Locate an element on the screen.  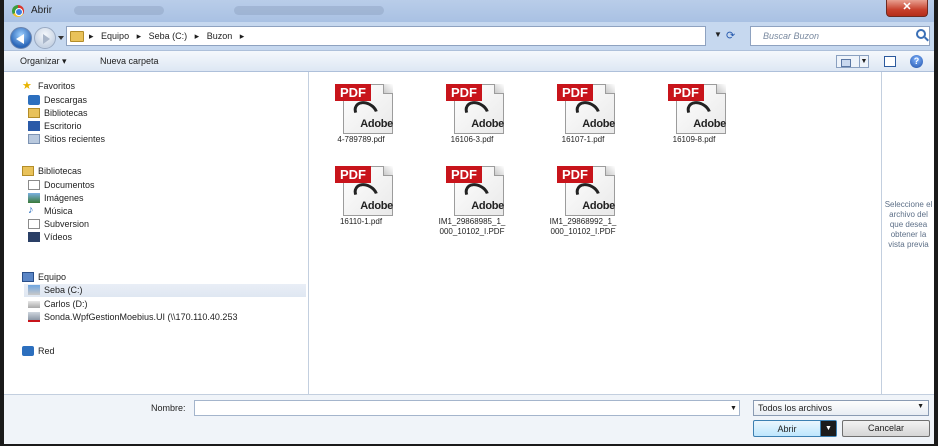
blurred-title-text is located at coordinates (309, 10).